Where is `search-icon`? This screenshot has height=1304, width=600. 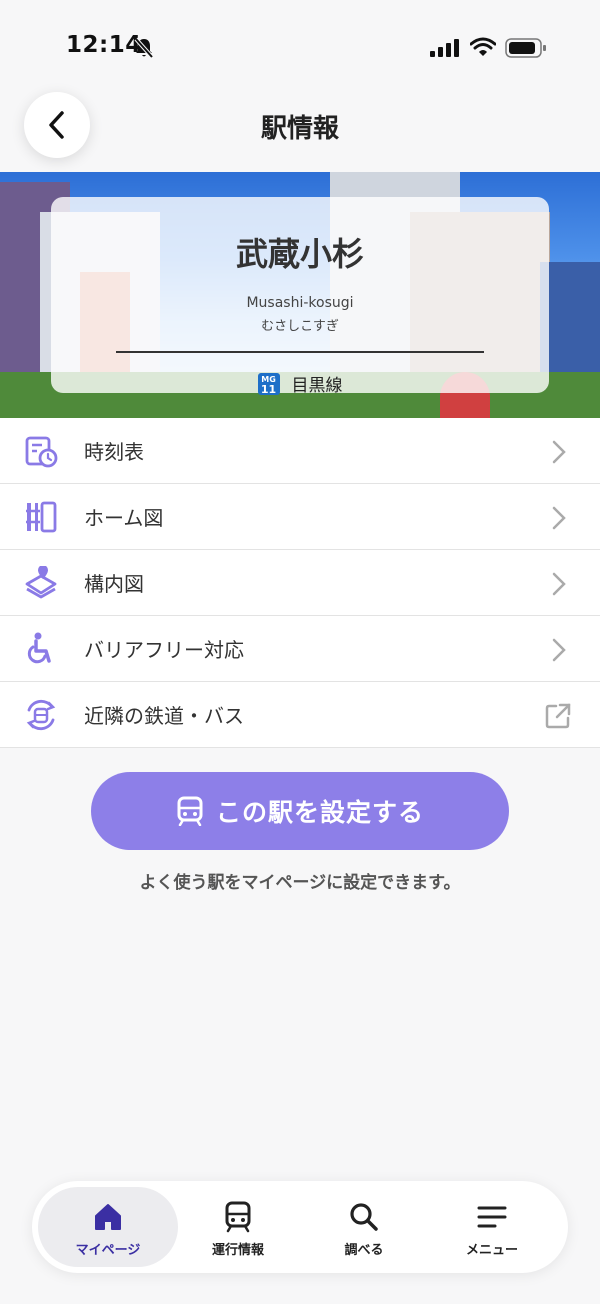 search-icon is located at coordinates (364, 1217).